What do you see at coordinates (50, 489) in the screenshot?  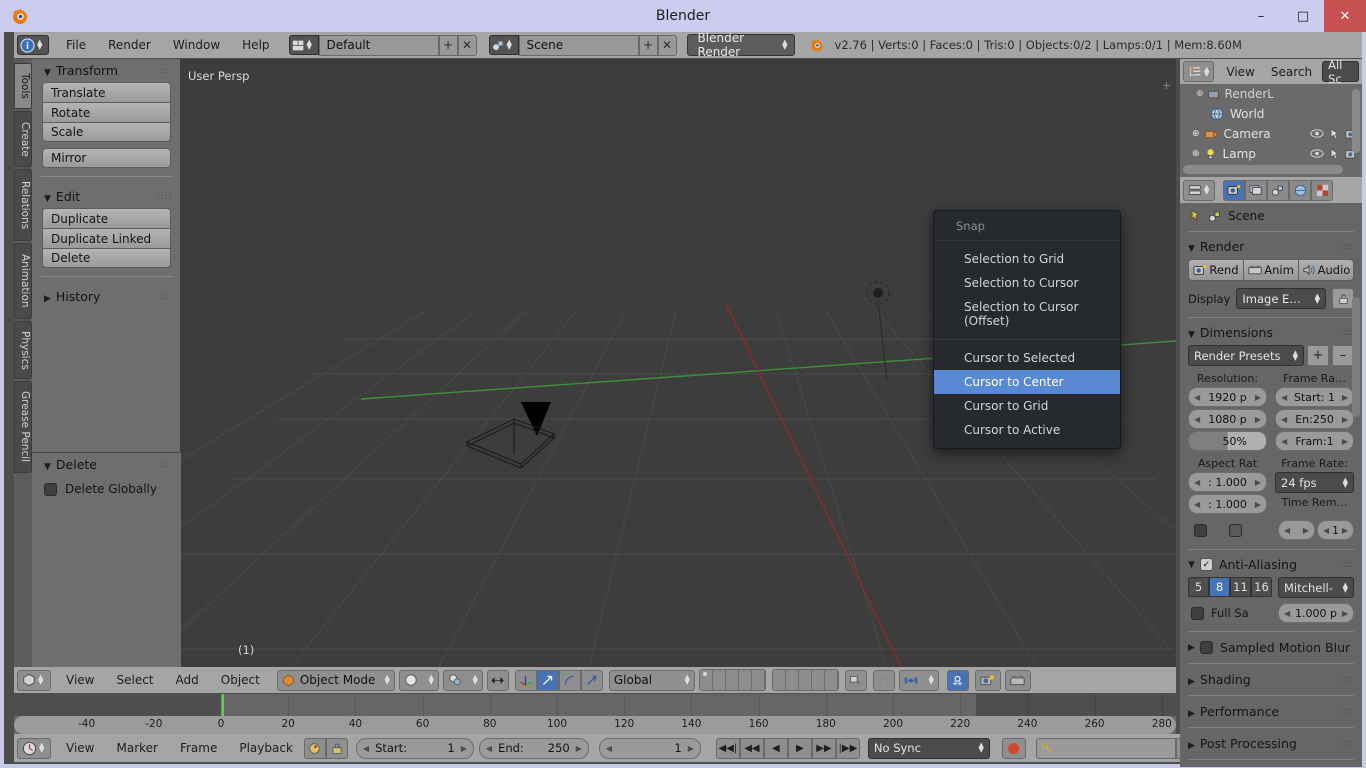 I see `delete-globally-checkbox` at bounding box center [50, 489].